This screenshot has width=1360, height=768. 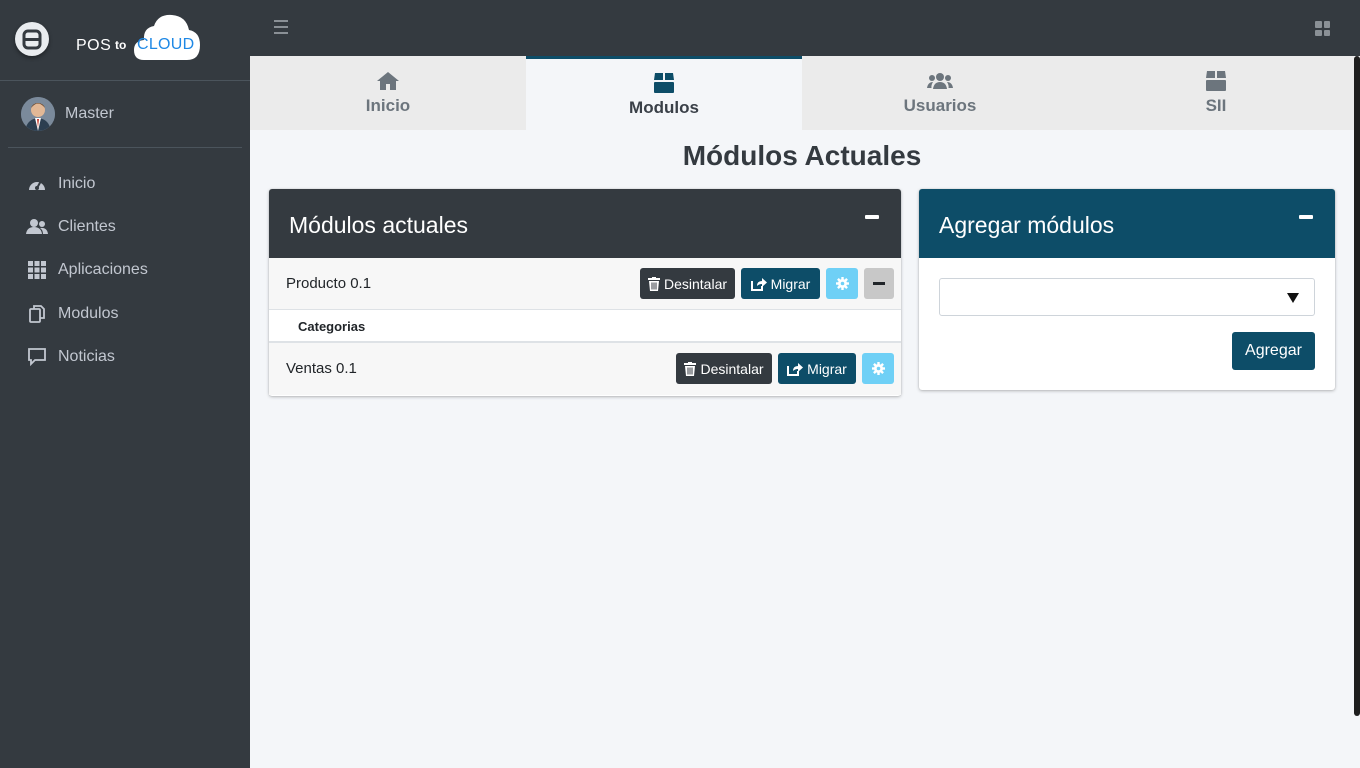 I want to click on tachometer-icon, so click(x=37, y=184).